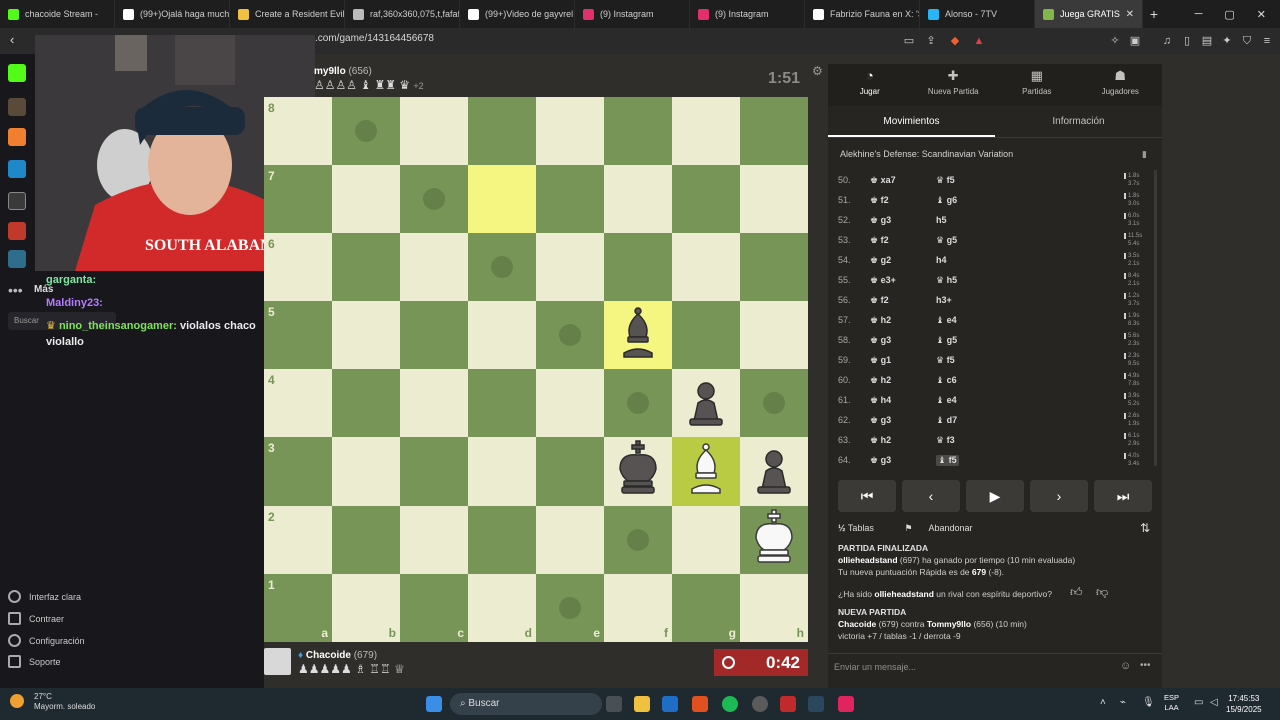 The height and width of the screenshot is (720, 1280). Describe the element at coordinates (706, 199) in the screenshot. I see `board-square-g7` at that location.